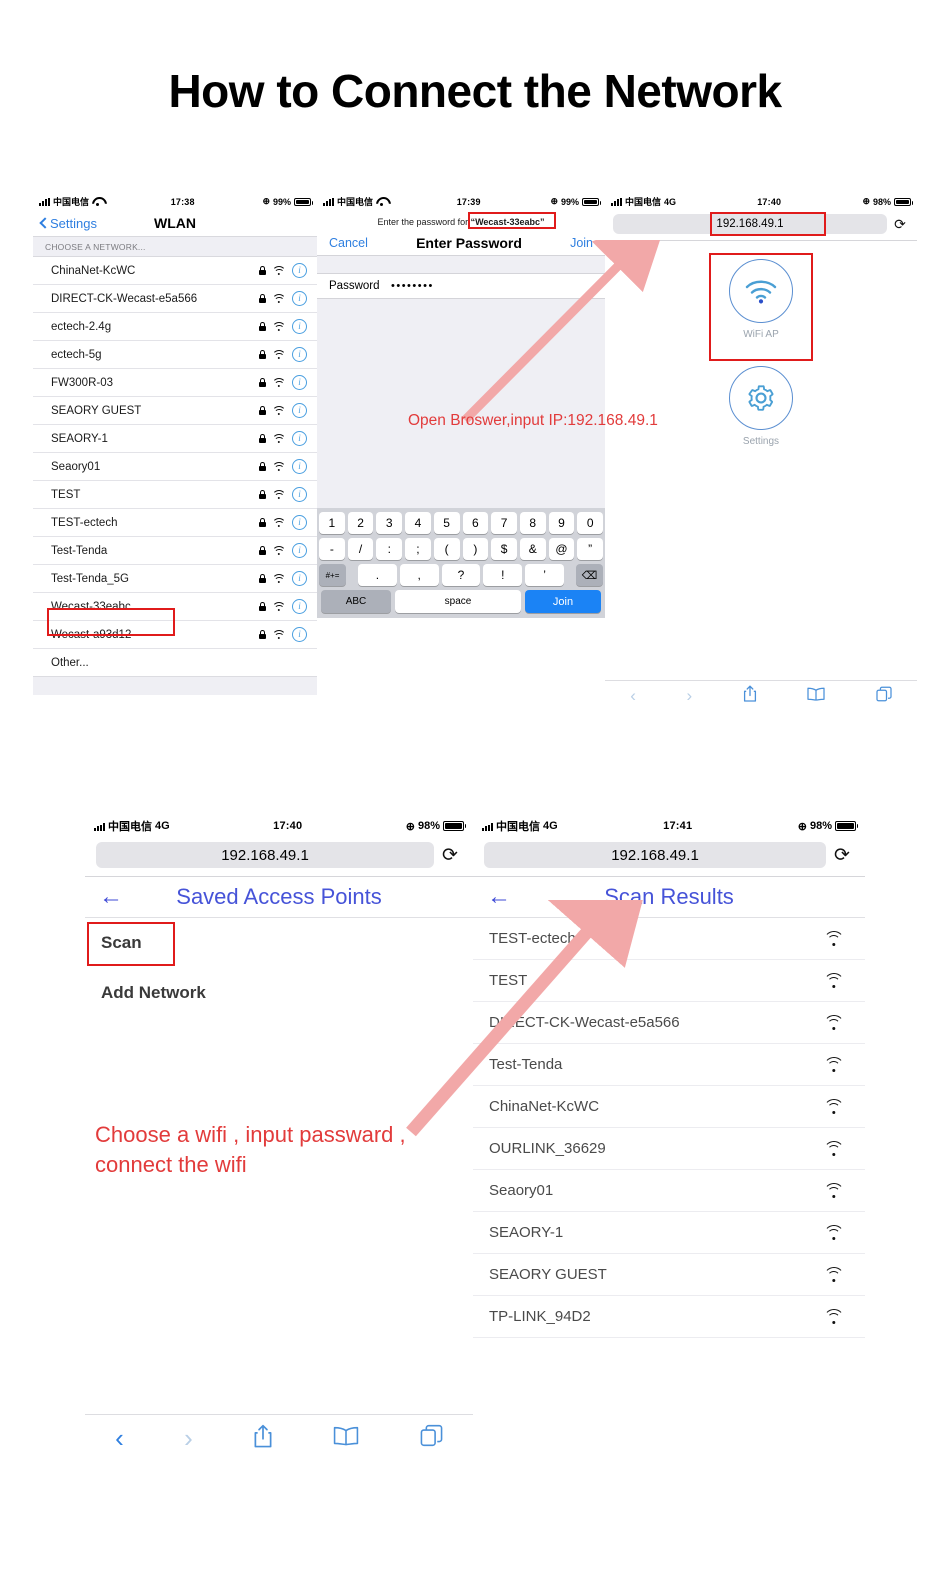 The image size is (950, 1595). What do you see at coordinates (761, 441) in the screenshot?
I see `settings-label: Settings` at bounding box center [761, 441].